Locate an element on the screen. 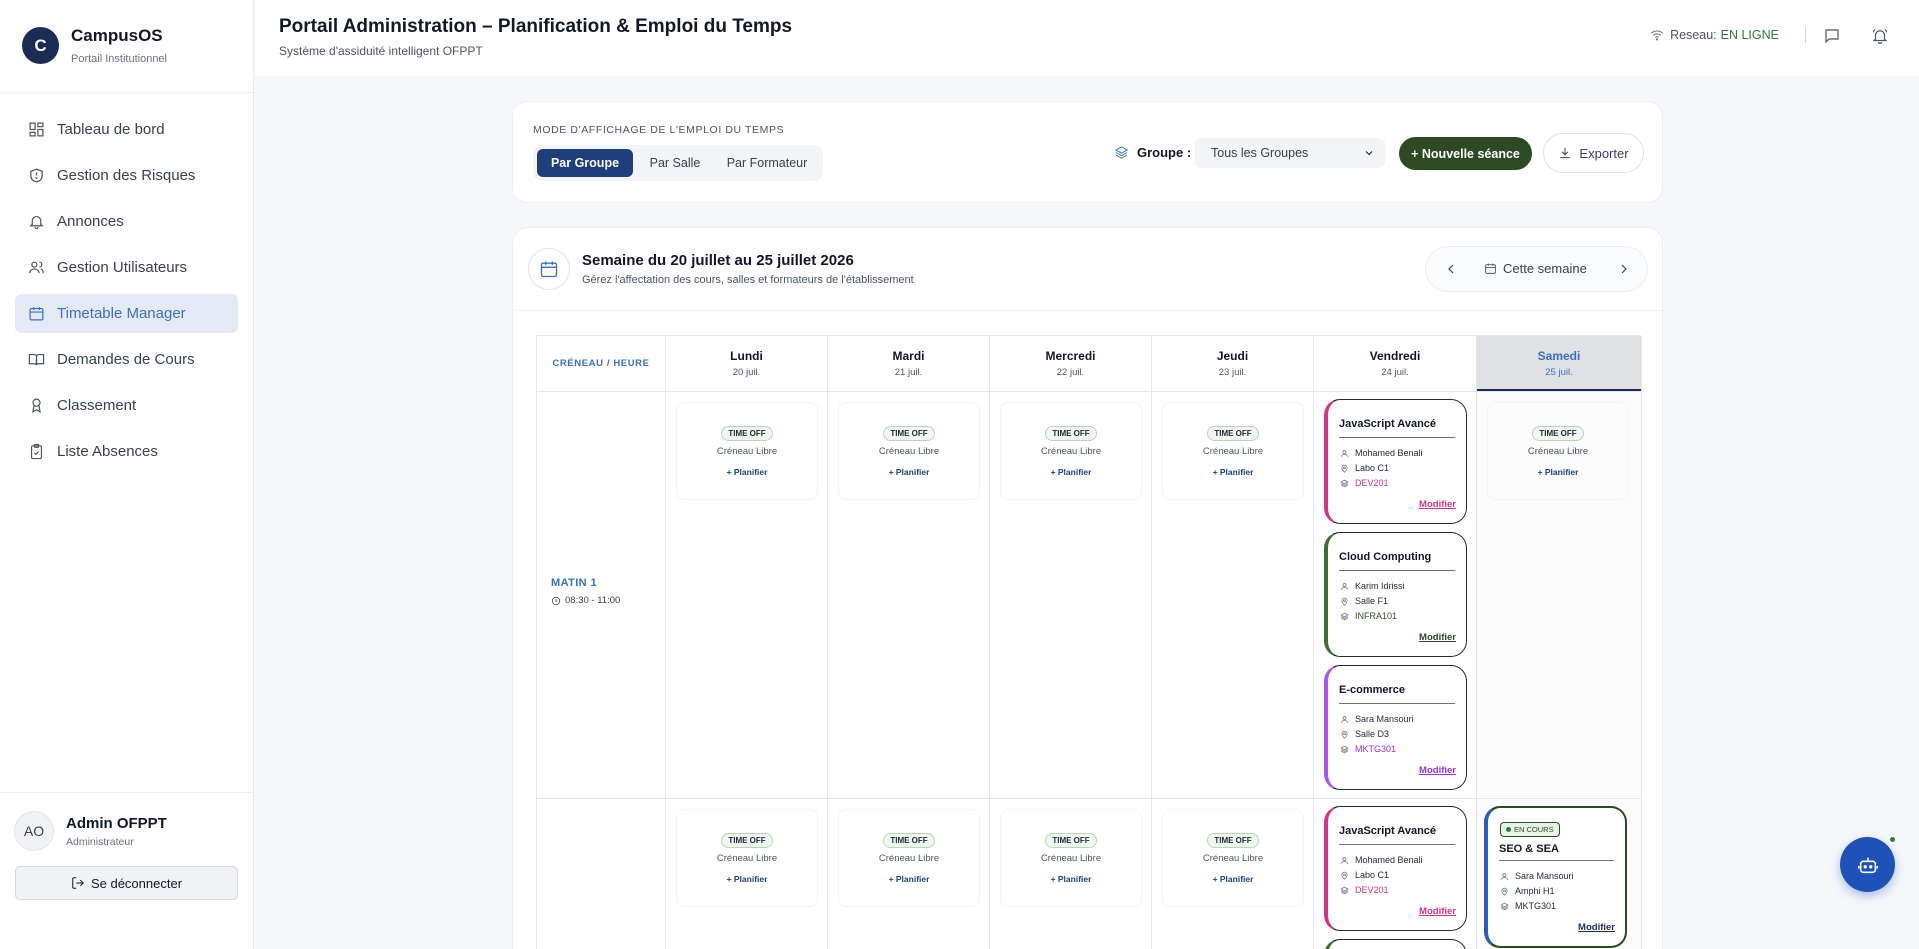  session-group-text: DEV201 is located at coordinates (1372, 890).